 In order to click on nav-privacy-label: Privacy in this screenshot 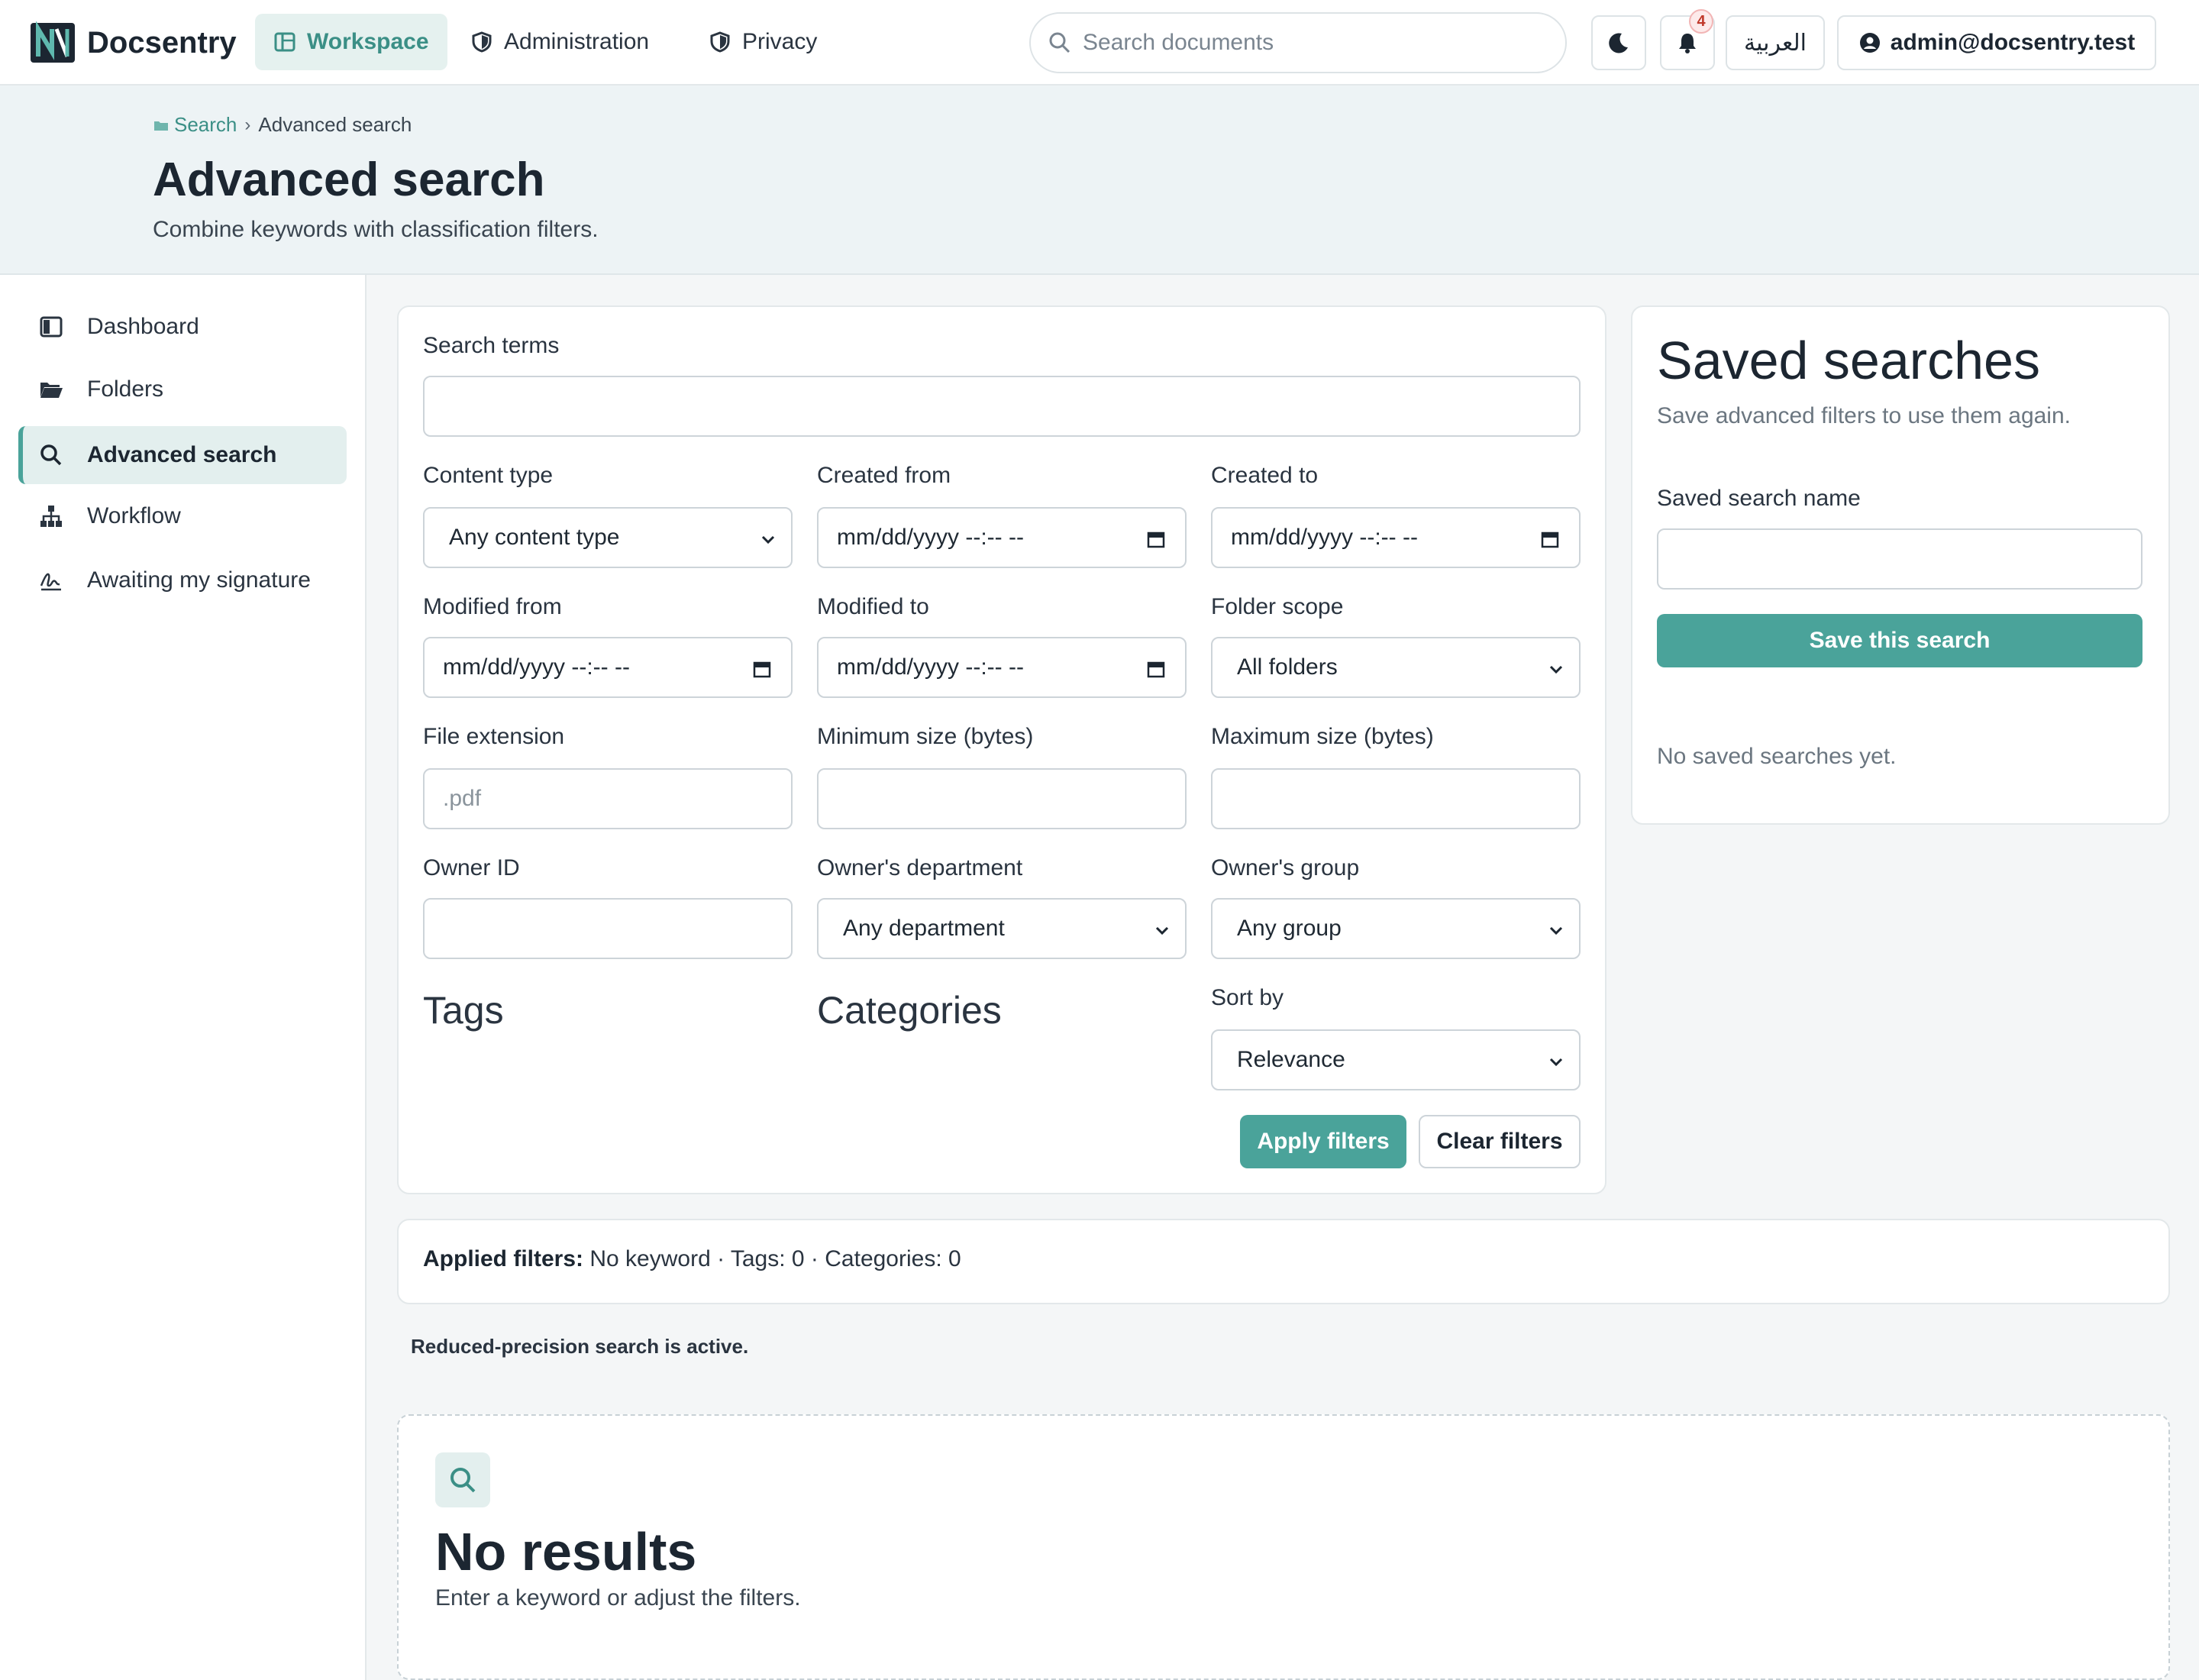, I will do `click(780, 41)`.